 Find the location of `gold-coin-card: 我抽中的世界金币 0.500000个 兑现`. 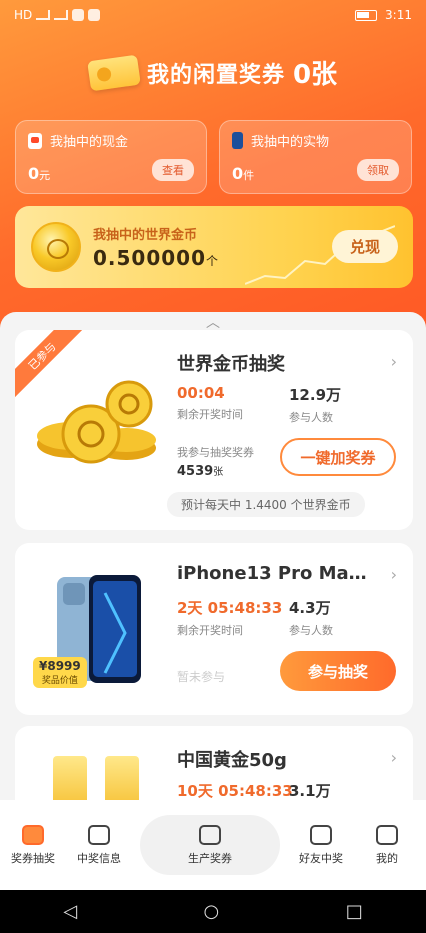

gold-coin-card: 我抽中的世界金币 0.500000个 兑现 is located at coordinates (214, 247).